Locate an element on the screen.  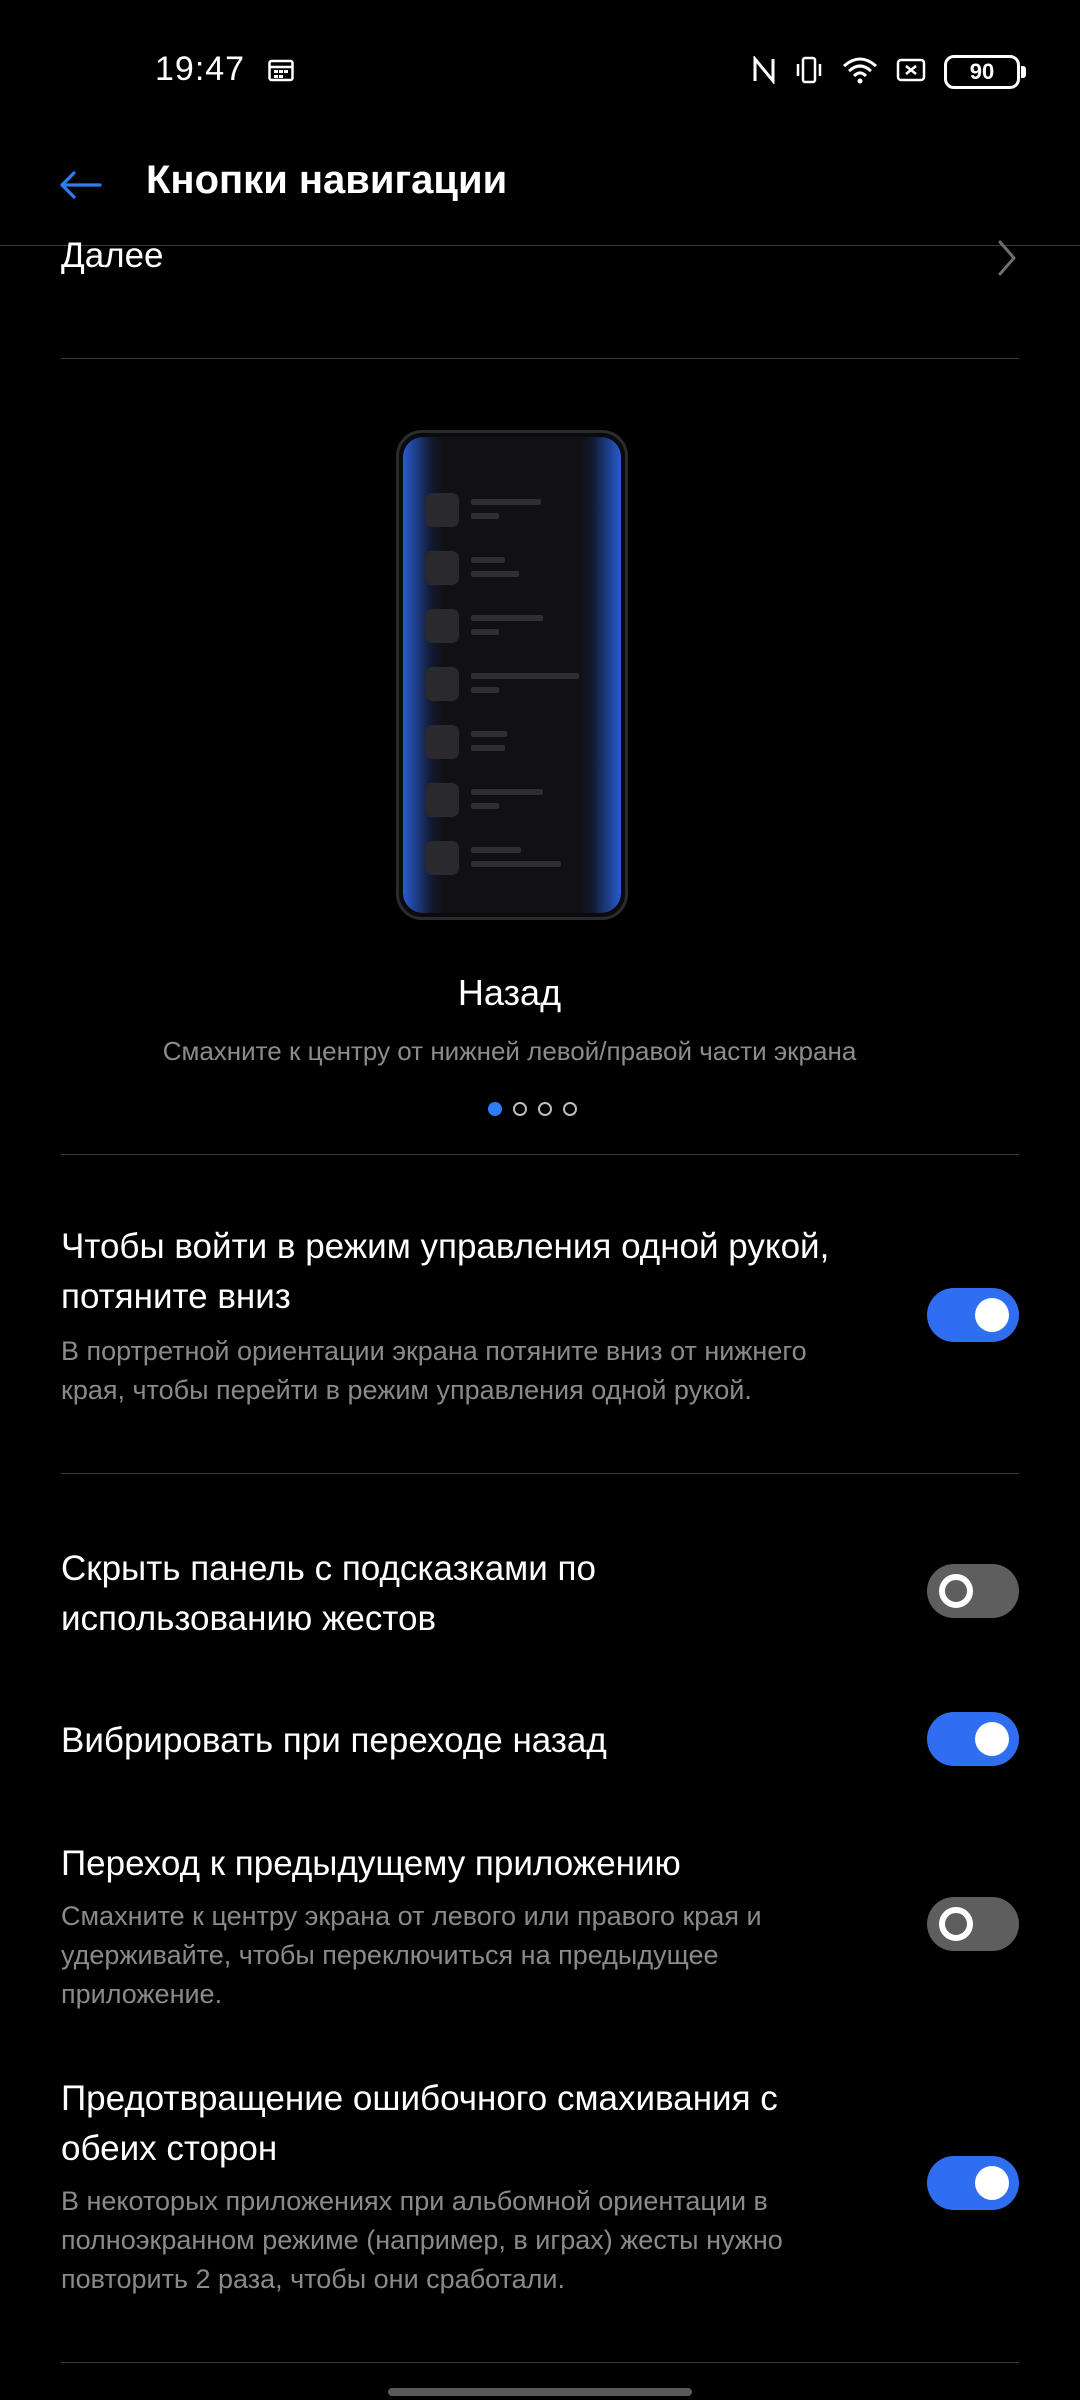
back-button is located at coordinates (80, 185).